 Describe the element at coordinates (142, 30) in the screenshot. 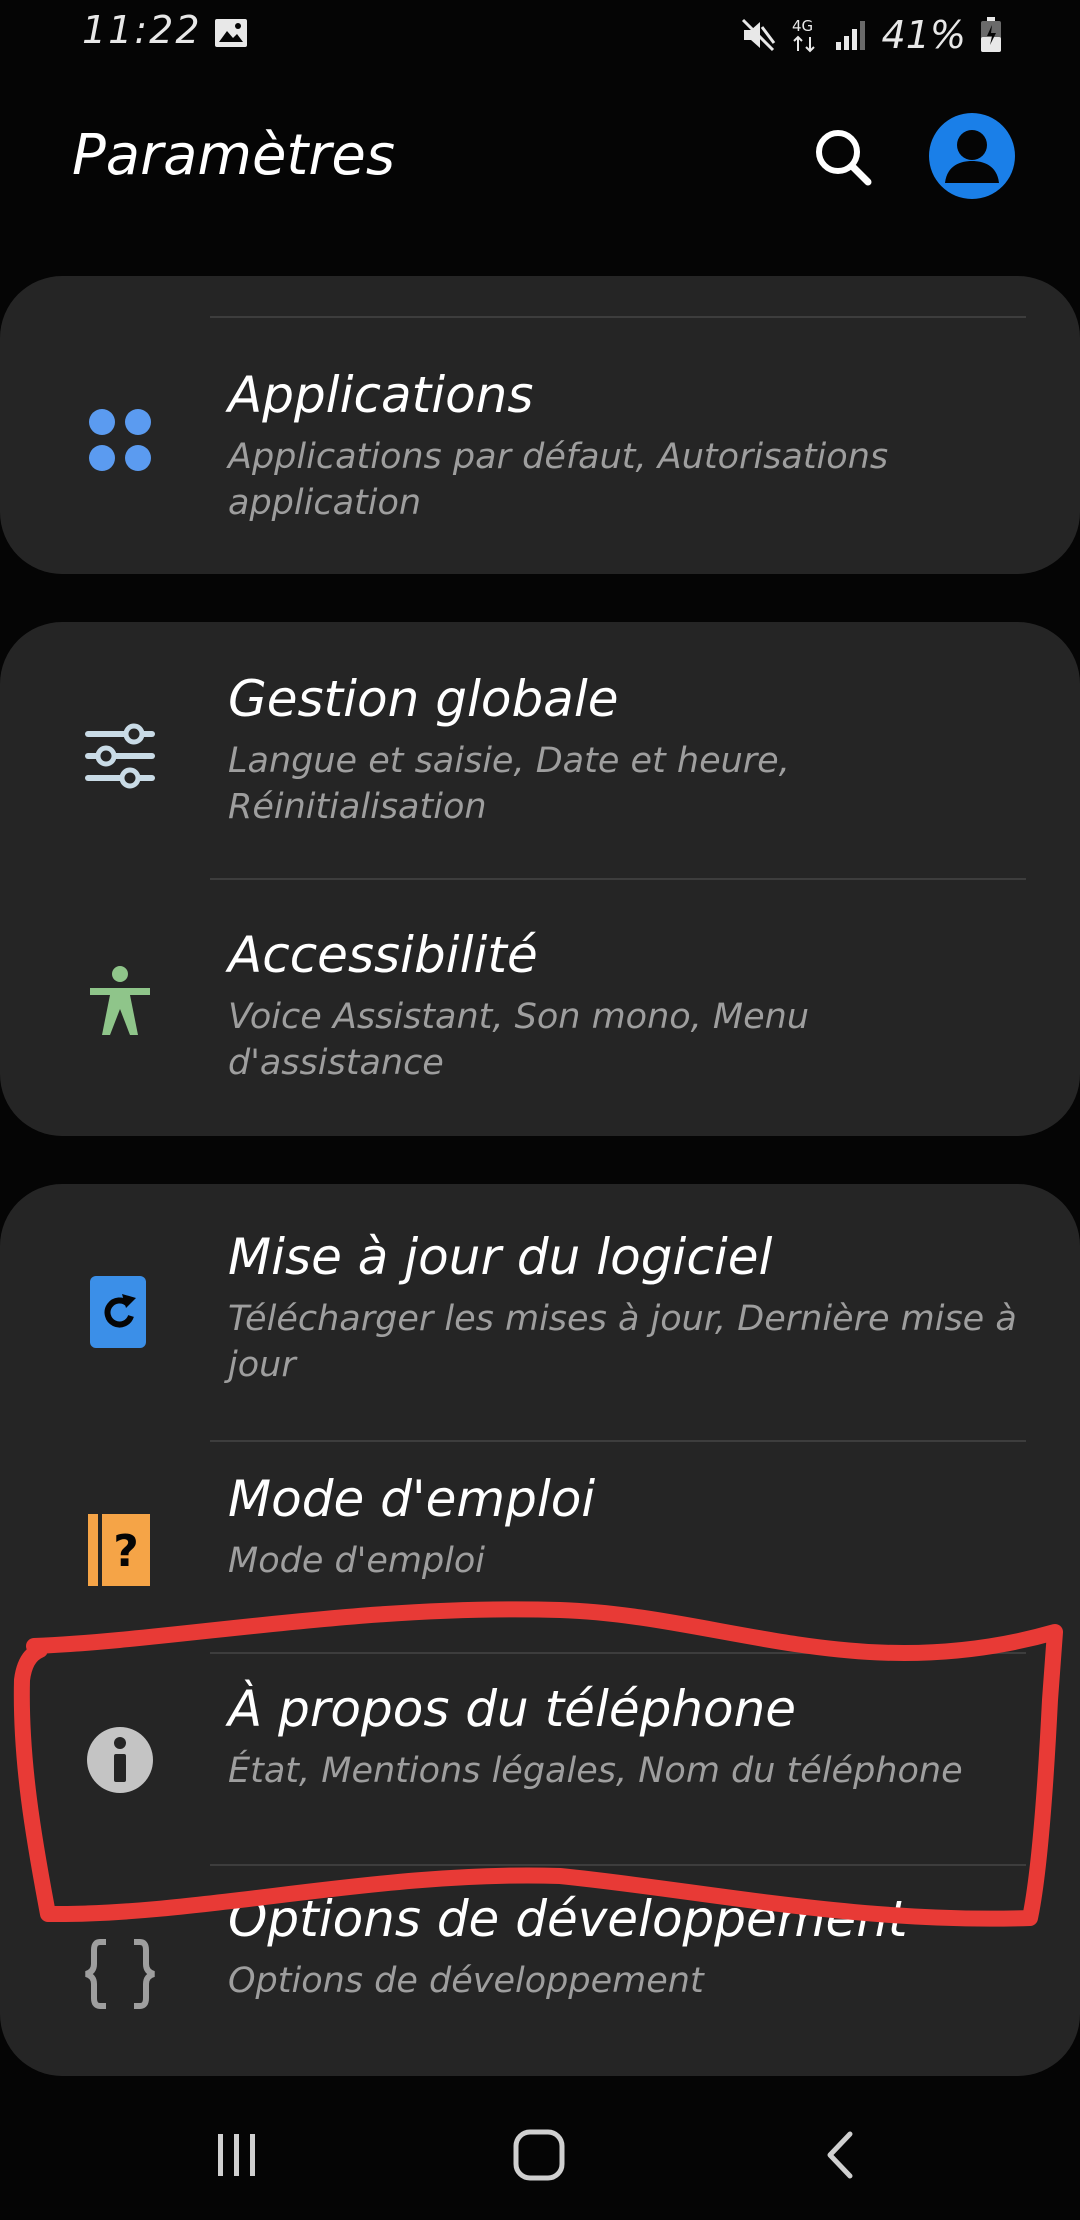

I see `status-time: 11:22` at that location.